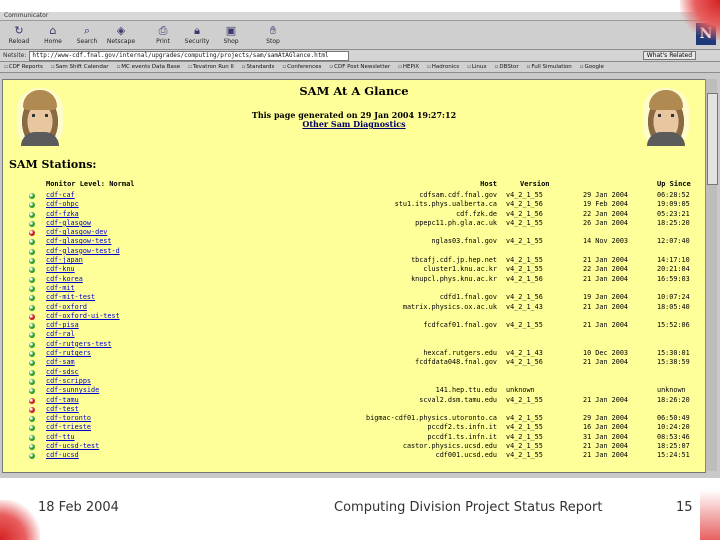 This screenshot has width=720, height=540. I want to click on up-time-cell: 18:25:20, so click(673, 222).